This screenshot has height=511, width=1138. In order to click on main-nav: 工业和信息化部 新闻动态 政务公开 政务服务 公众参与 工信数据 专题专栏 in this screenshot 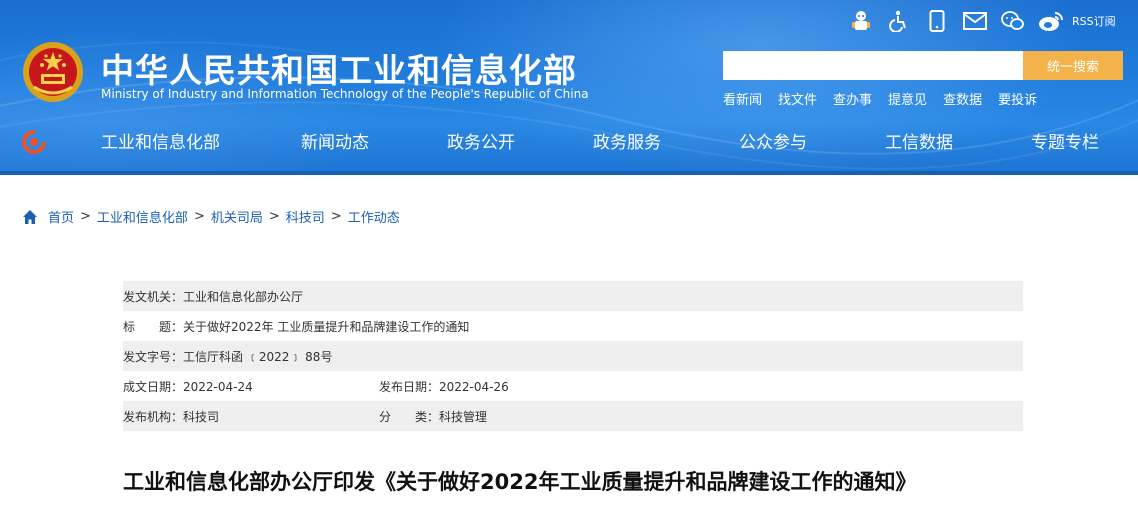, I will do `click(569, 143)`.